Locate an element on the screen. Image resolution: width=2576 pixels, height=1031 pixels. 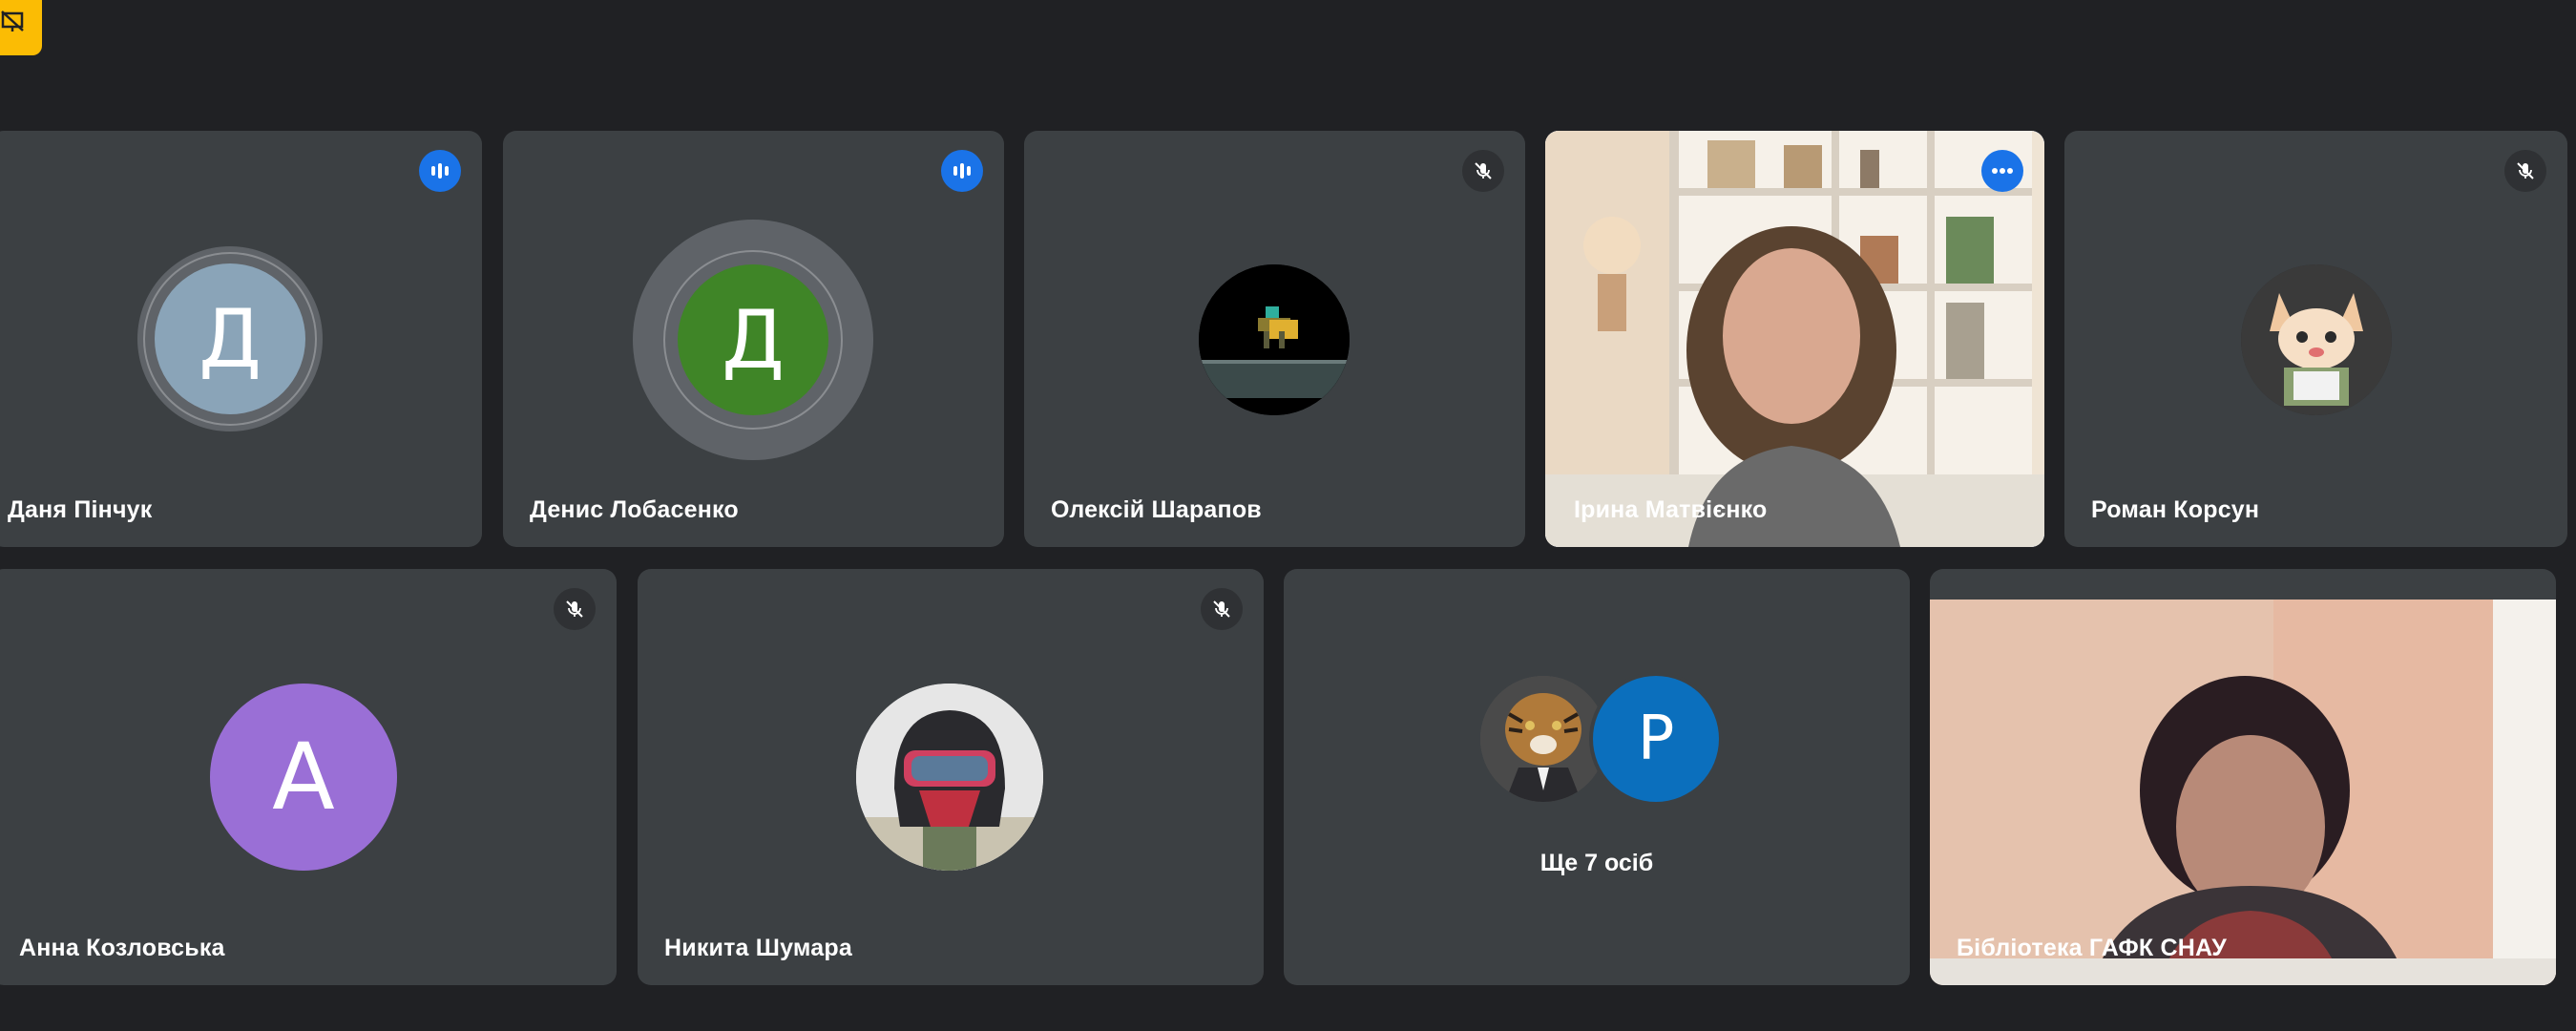
more-participants-label: Ще 7 осіб is located at coordinates (1596, 863).